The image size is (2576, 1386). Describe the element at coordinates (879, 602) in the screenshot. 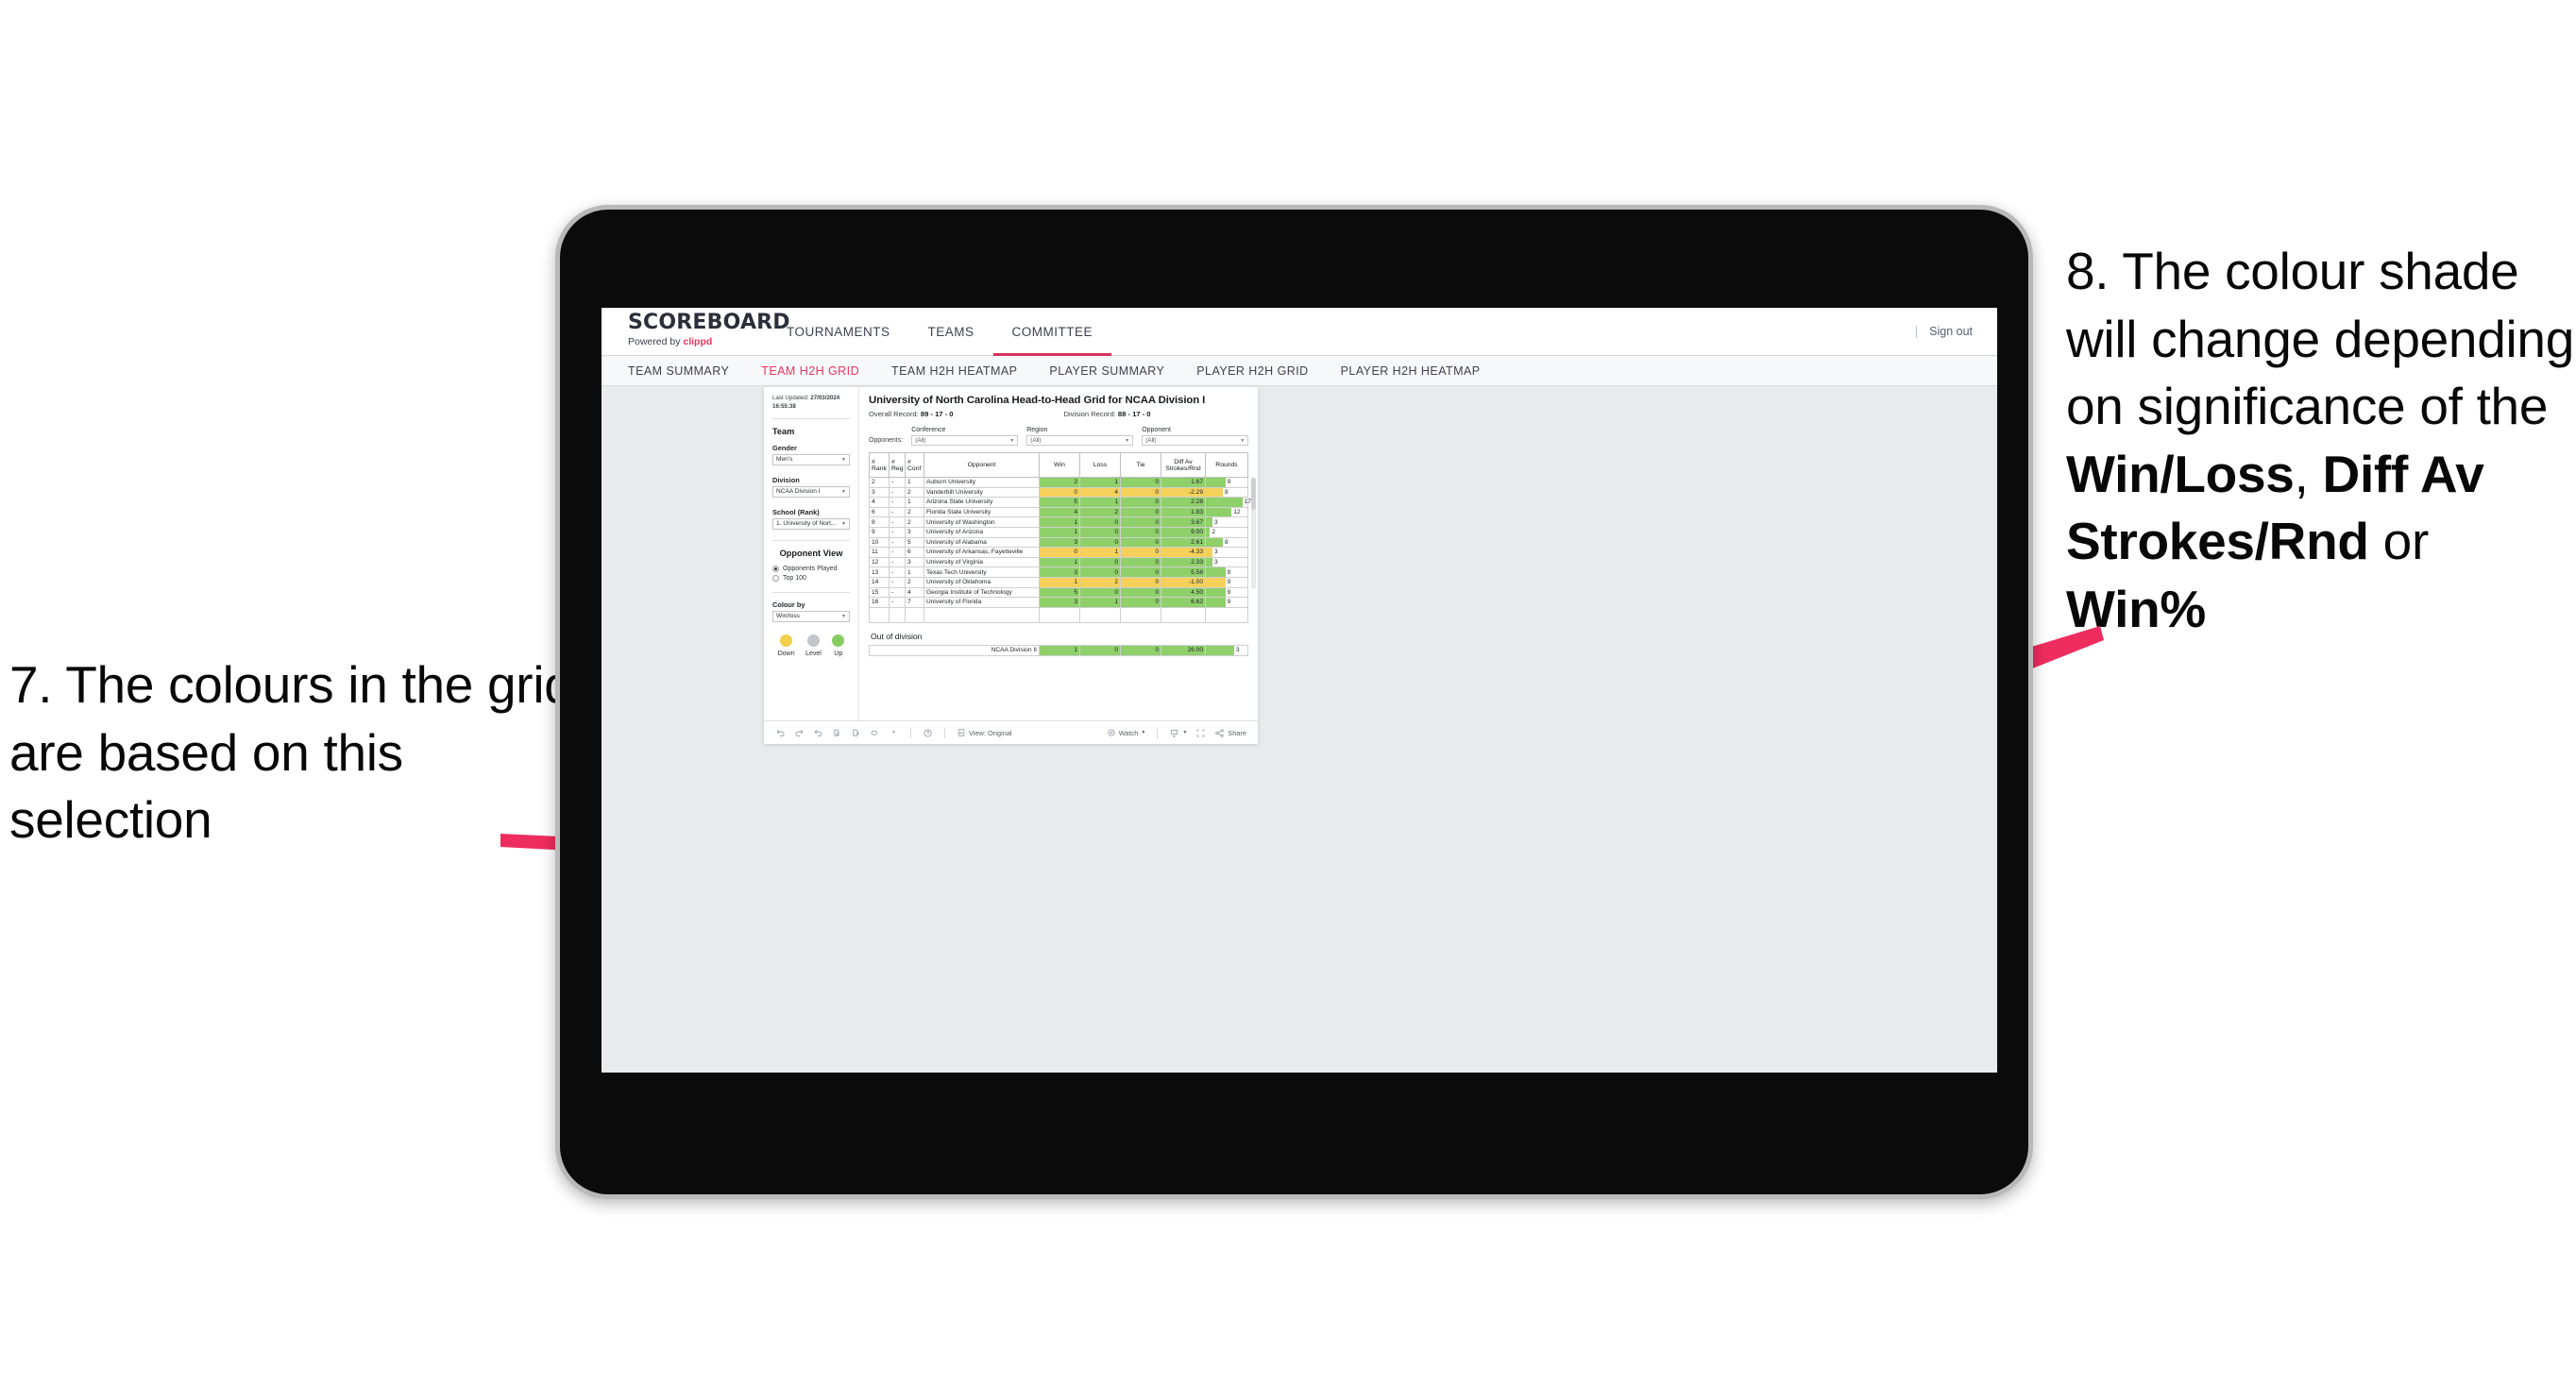

I see `cell-rank: 16` at that location.